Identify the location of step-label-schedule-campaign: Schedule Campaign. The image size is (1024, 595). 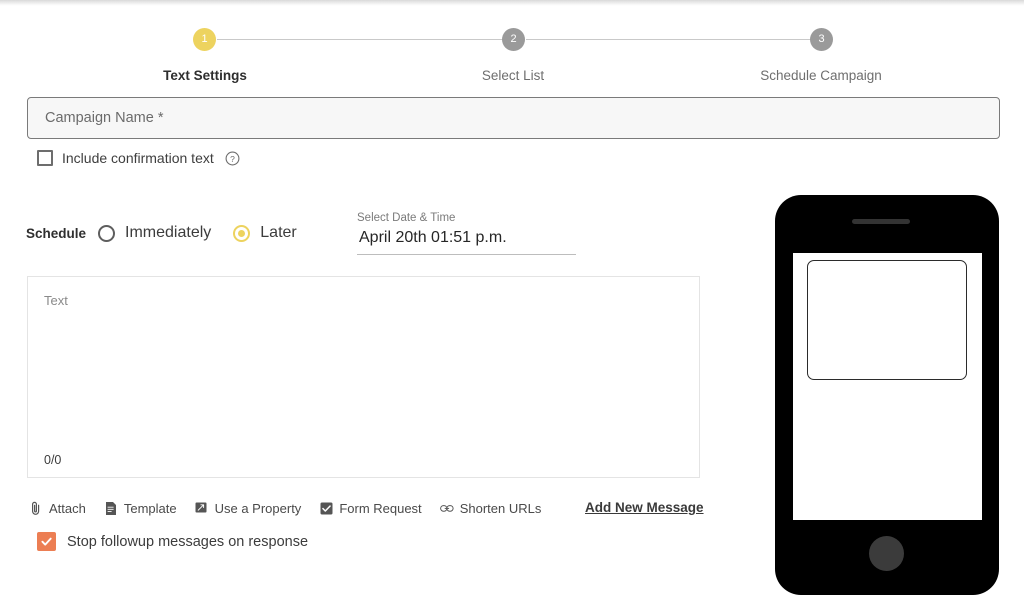
(821, 75).